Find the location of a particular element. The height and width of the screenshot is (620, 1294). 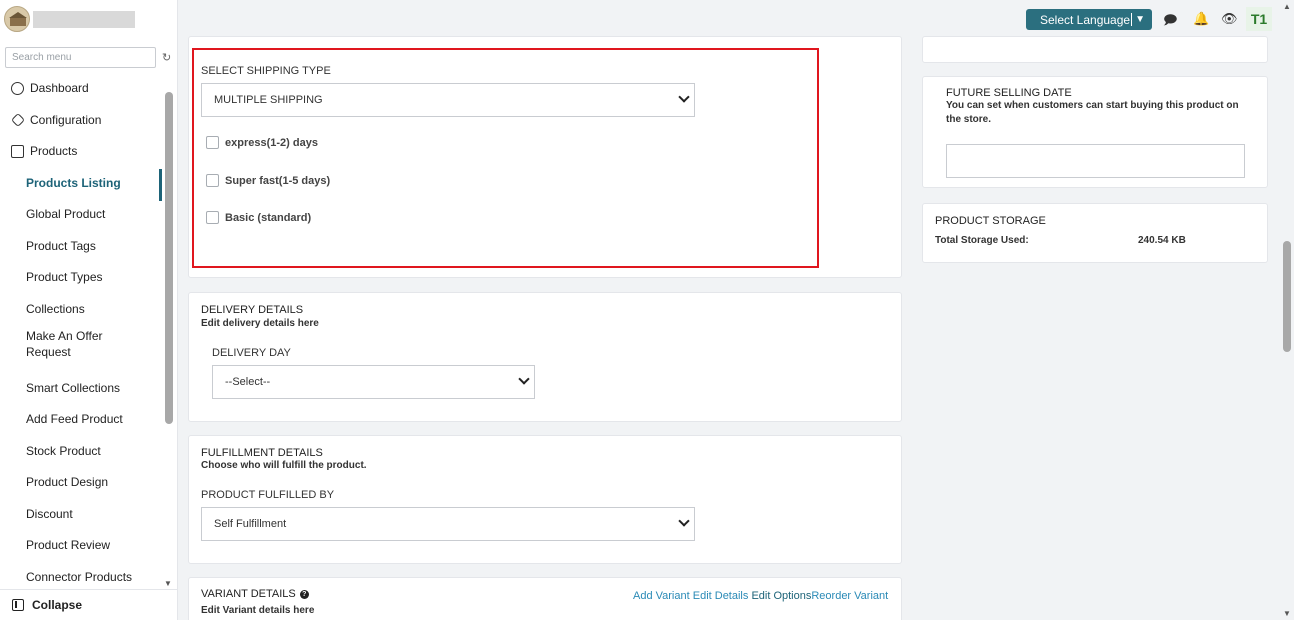

feedback-icon: 🗩 is located at coordinates (1170, 22).